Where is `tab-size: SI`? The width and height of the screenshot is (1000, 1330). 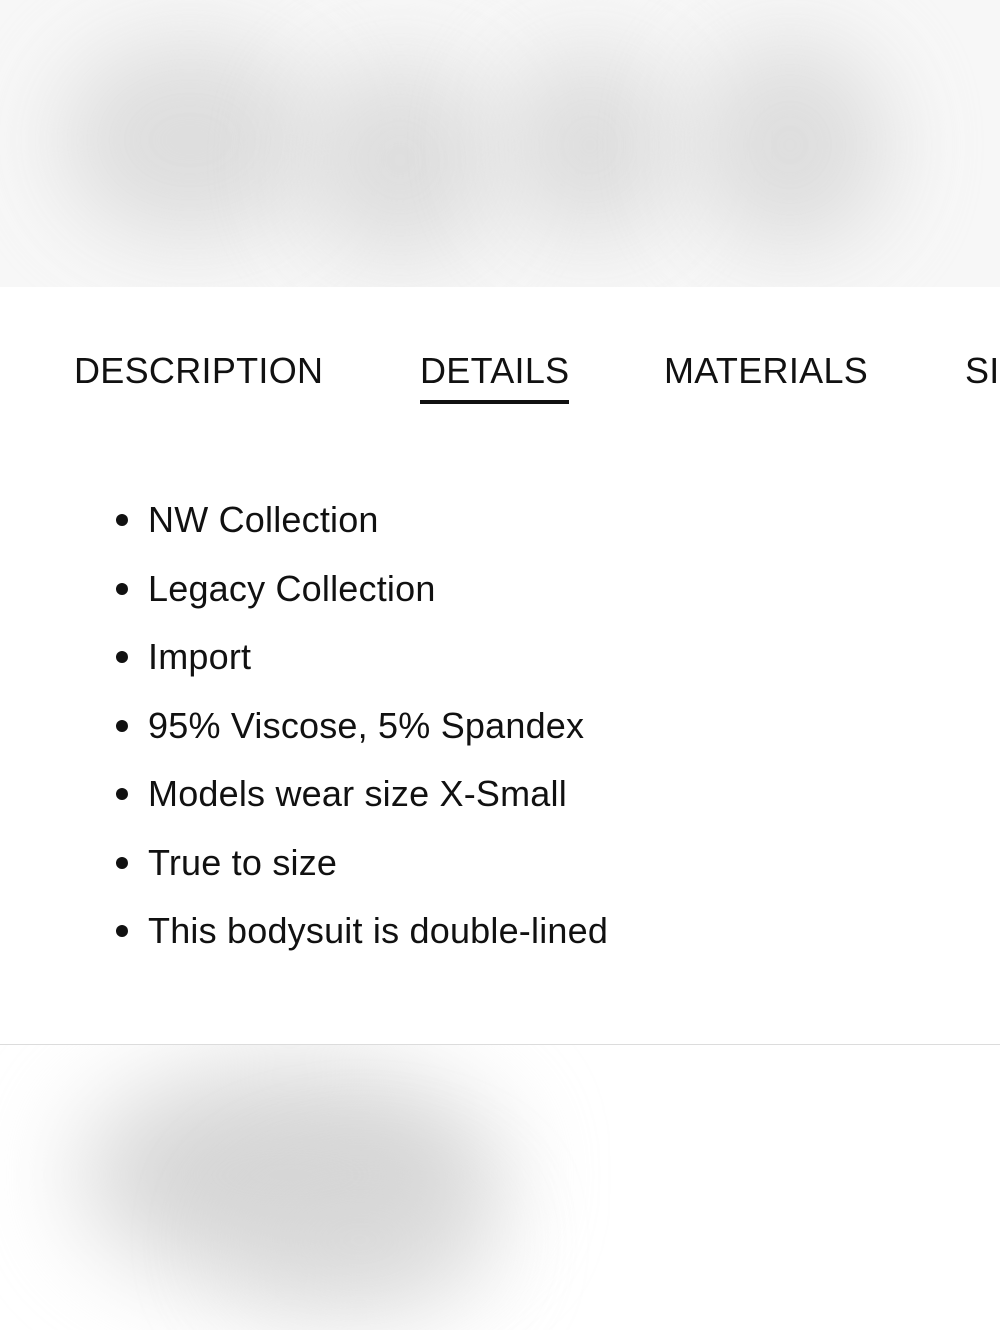 tab-size: SI is located at coordinates (982, 371).